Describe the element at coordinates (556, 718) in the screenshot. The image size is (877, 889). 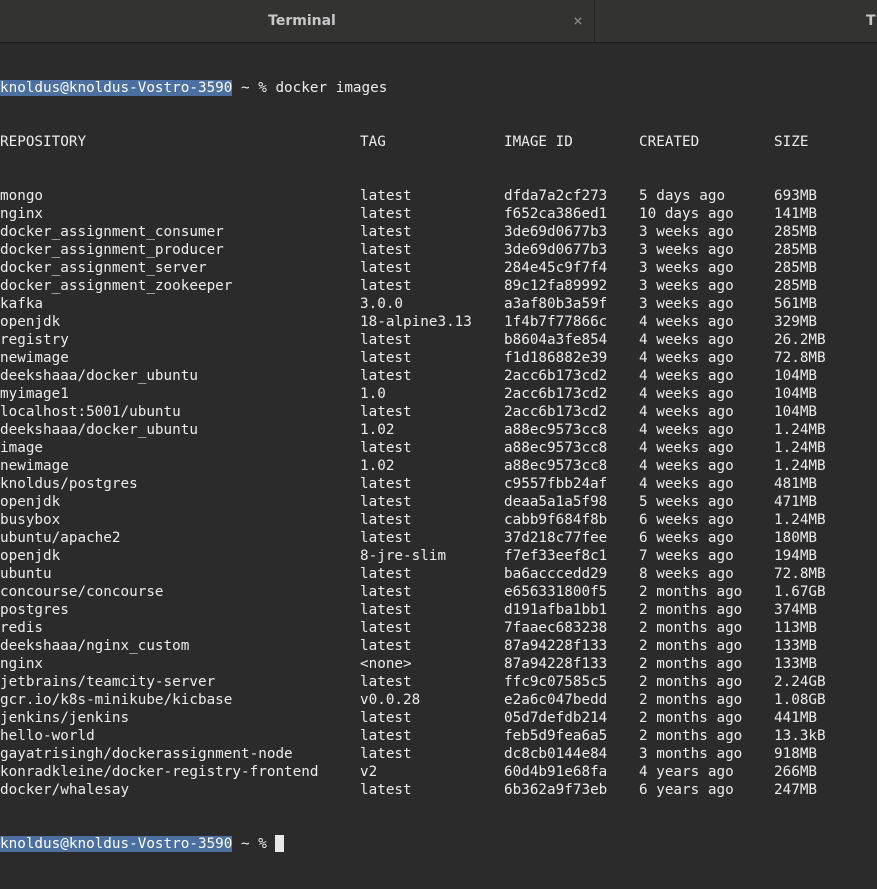
I see `image-id-cell: 05d7defdb214` at that location.